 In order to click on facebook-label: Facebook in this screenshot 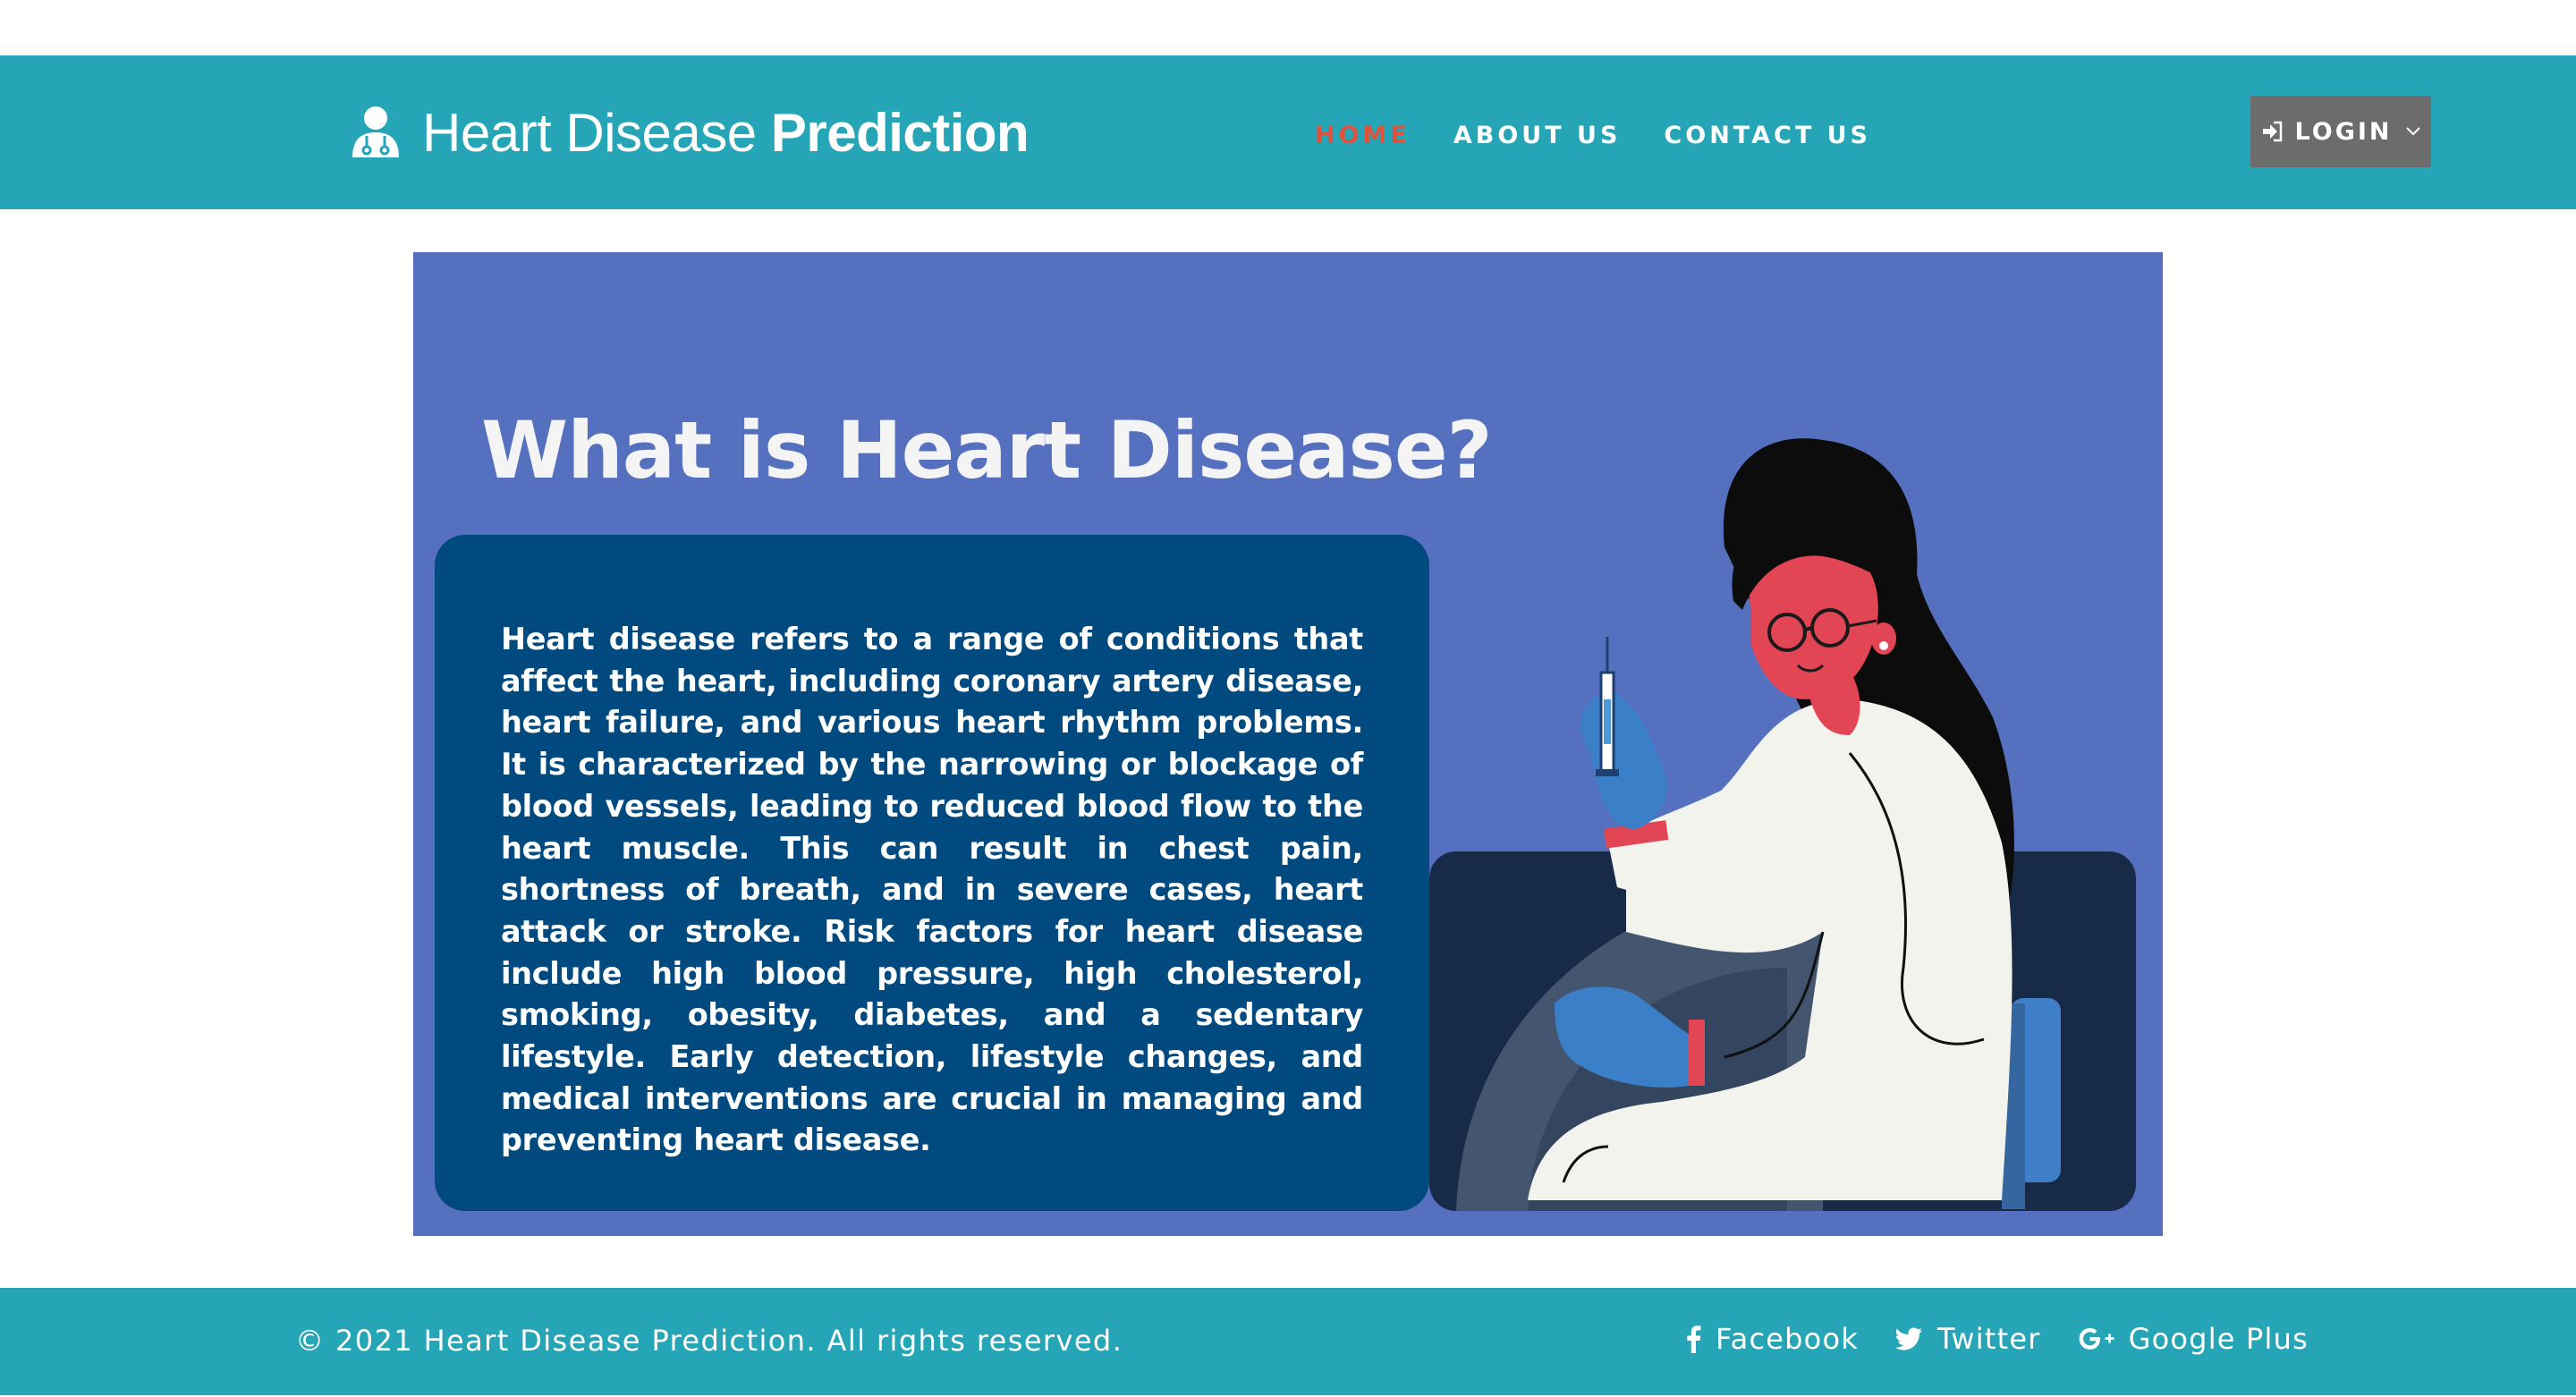, I will do `click(1787, 1339)`.